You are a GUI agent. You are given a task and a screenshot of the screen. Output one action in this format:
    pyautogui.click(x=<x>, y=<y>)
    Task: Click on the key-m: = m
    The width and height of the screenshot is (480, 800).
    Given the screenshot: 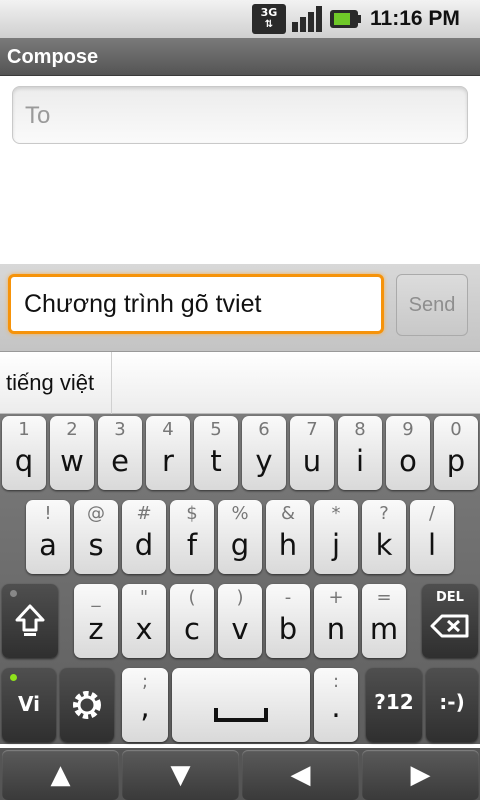 What is the action you would take?
    pyautogui.click(x=384, y=621)
    